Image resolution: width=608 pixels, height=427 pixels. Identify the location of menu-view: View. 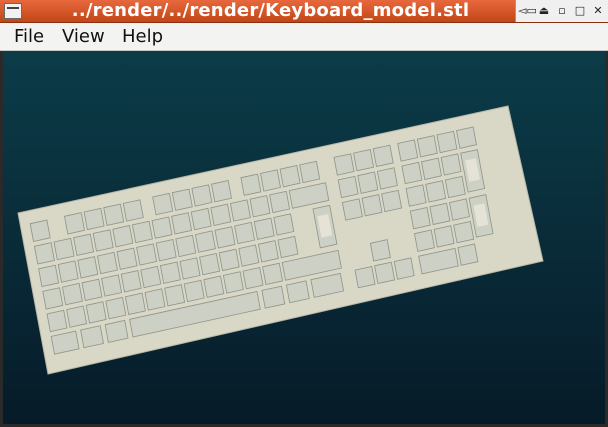
(83, 36).